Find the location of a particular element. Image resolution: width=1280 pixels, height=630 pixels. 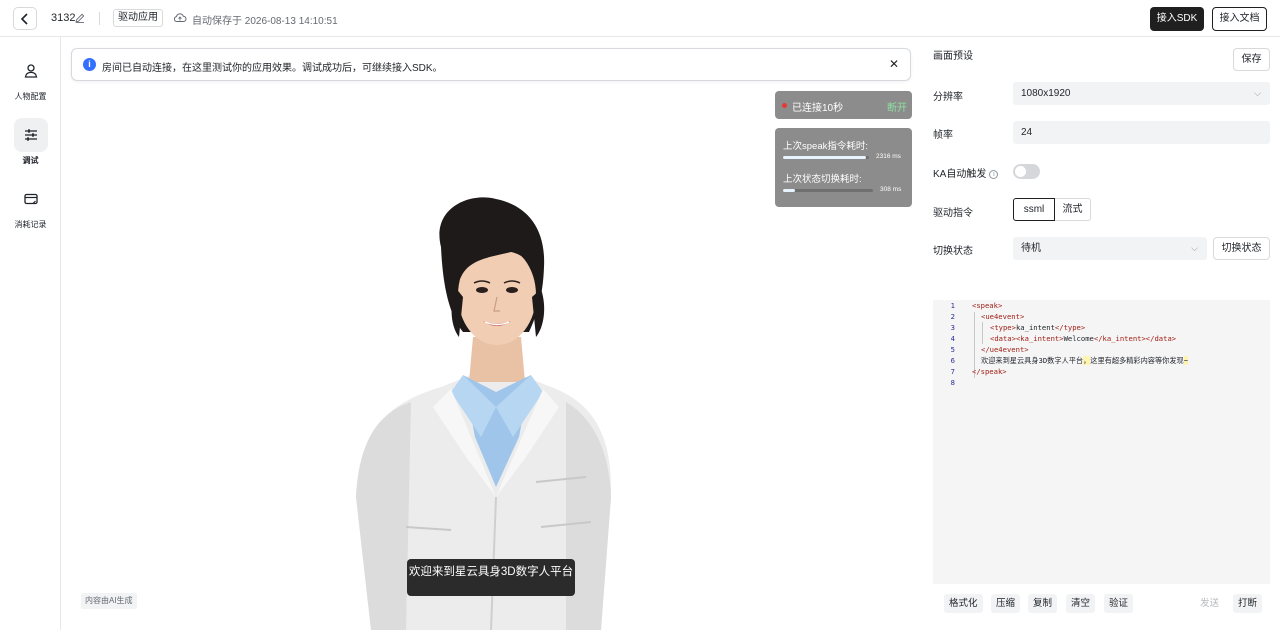

switch-latency-fill is located at coordinates (789, 190).